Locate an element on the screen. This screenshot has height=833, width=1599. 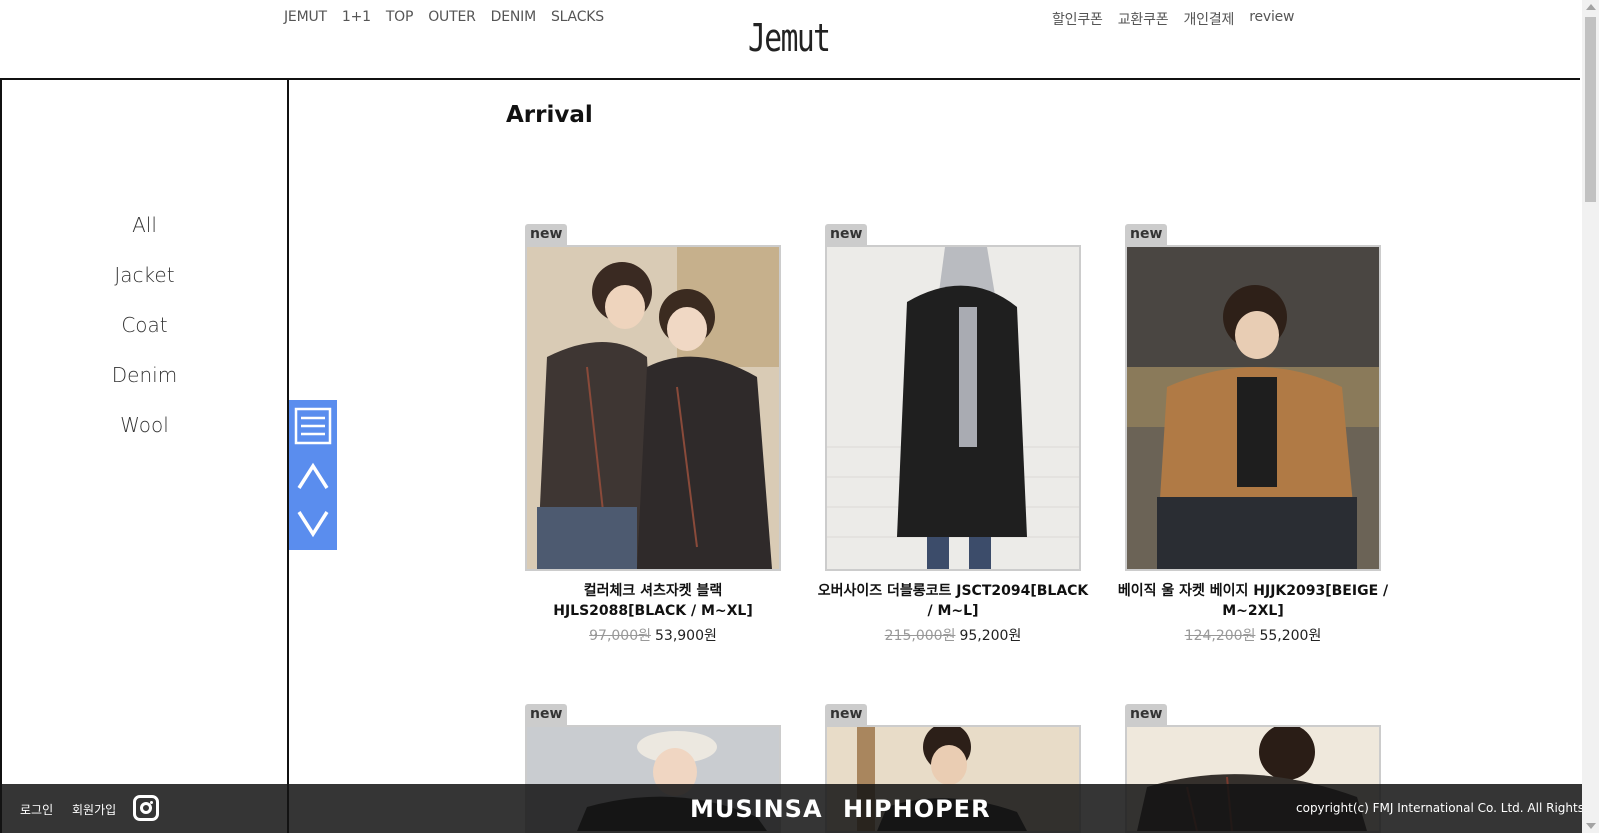
nav-review: review is located at coordinates (1271, 19).